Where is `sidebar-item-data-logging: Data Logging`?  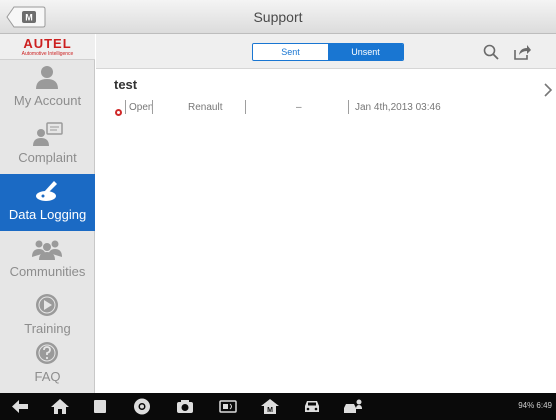 sidebar-item-data-logging: Data Logging is located at coordinates (47, 202).